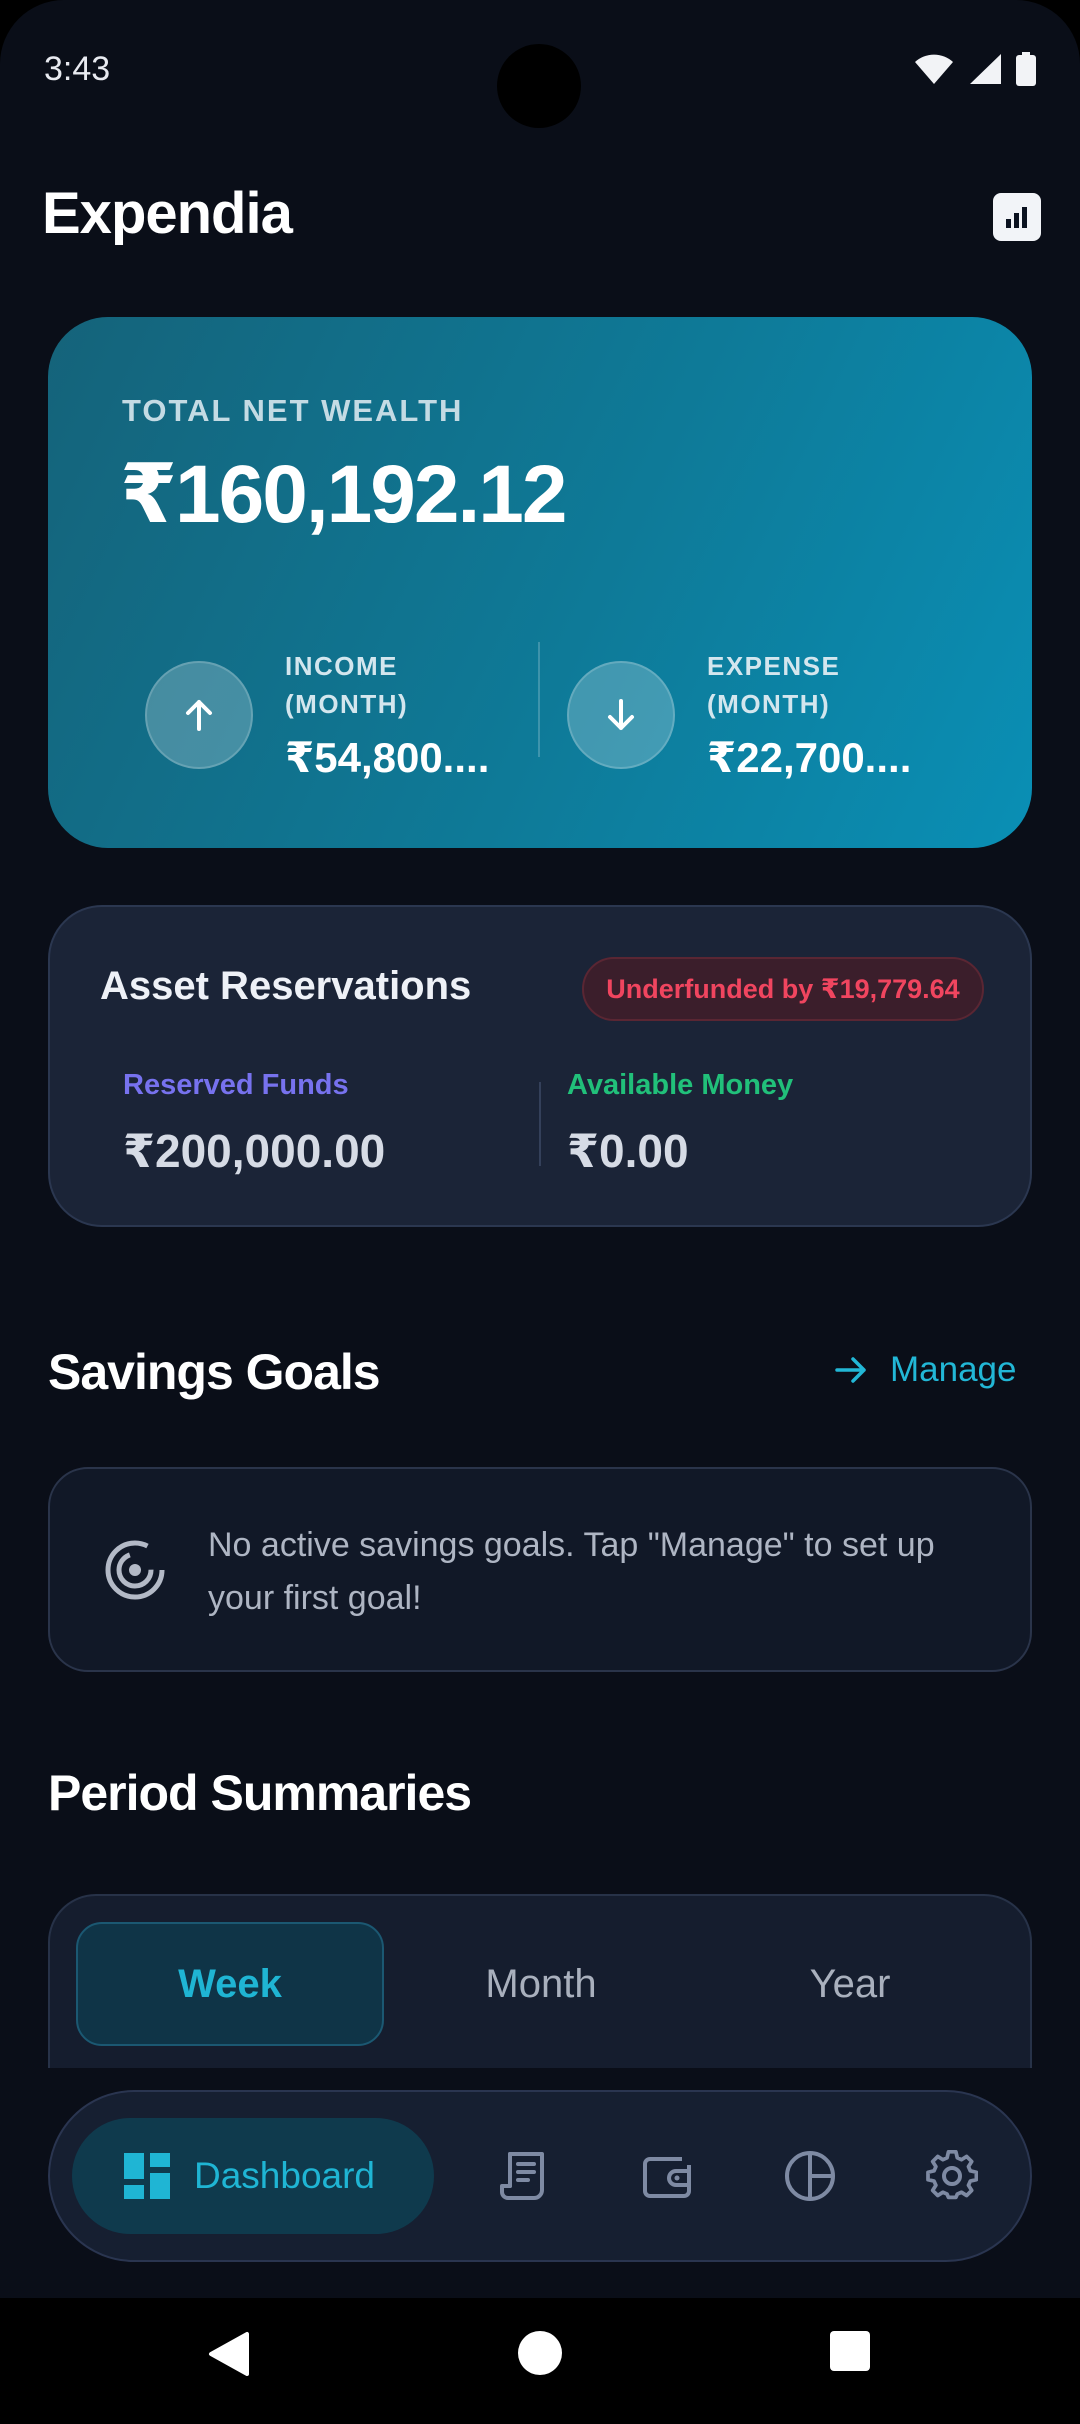  What do you see at coordinates (230, 1984) in the screenshot?
I see `tab-week: Week` at bounding box center [230, 1984].